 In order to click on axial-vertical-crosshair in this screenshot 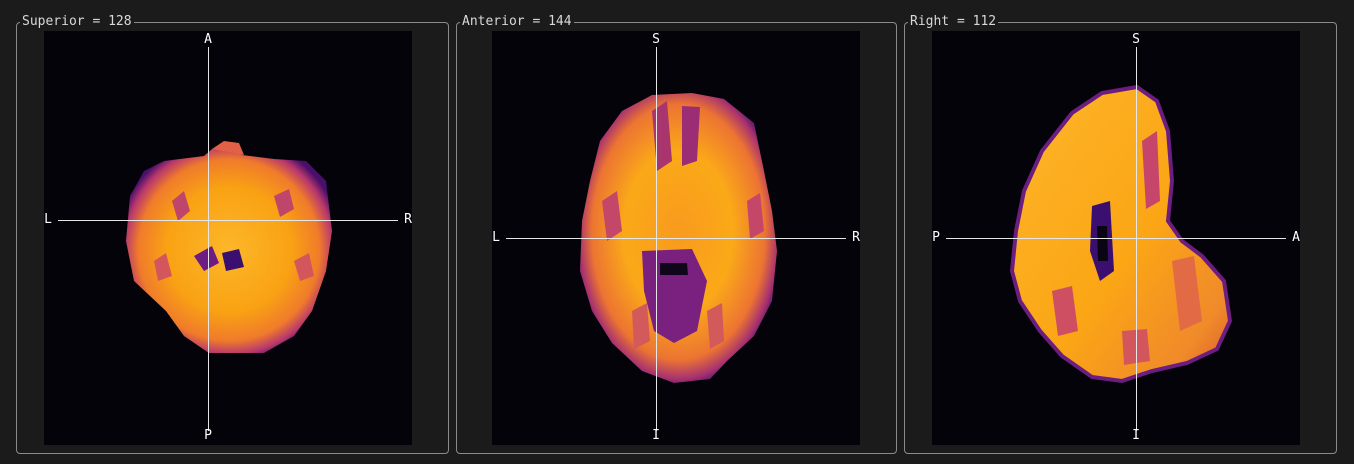, I will do `click(208, 239)`.